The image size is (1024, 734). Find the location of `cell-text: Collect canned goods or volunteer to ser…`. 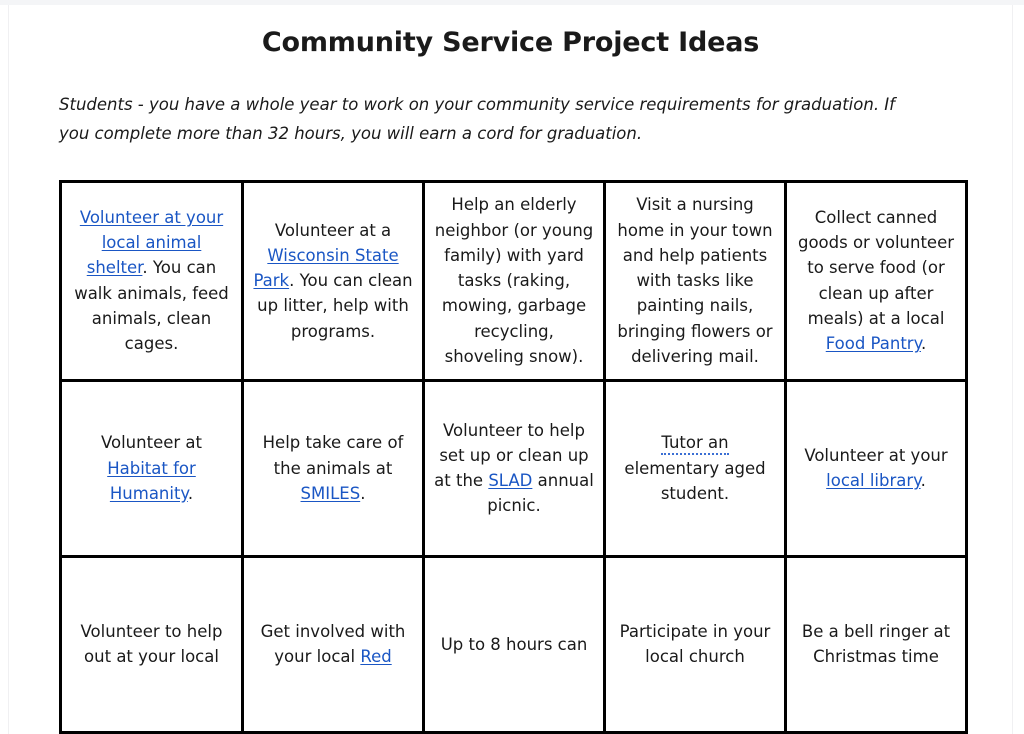

cell-text: Collect canned goods or volunteer to ser… is located at coordinates (876, 268).